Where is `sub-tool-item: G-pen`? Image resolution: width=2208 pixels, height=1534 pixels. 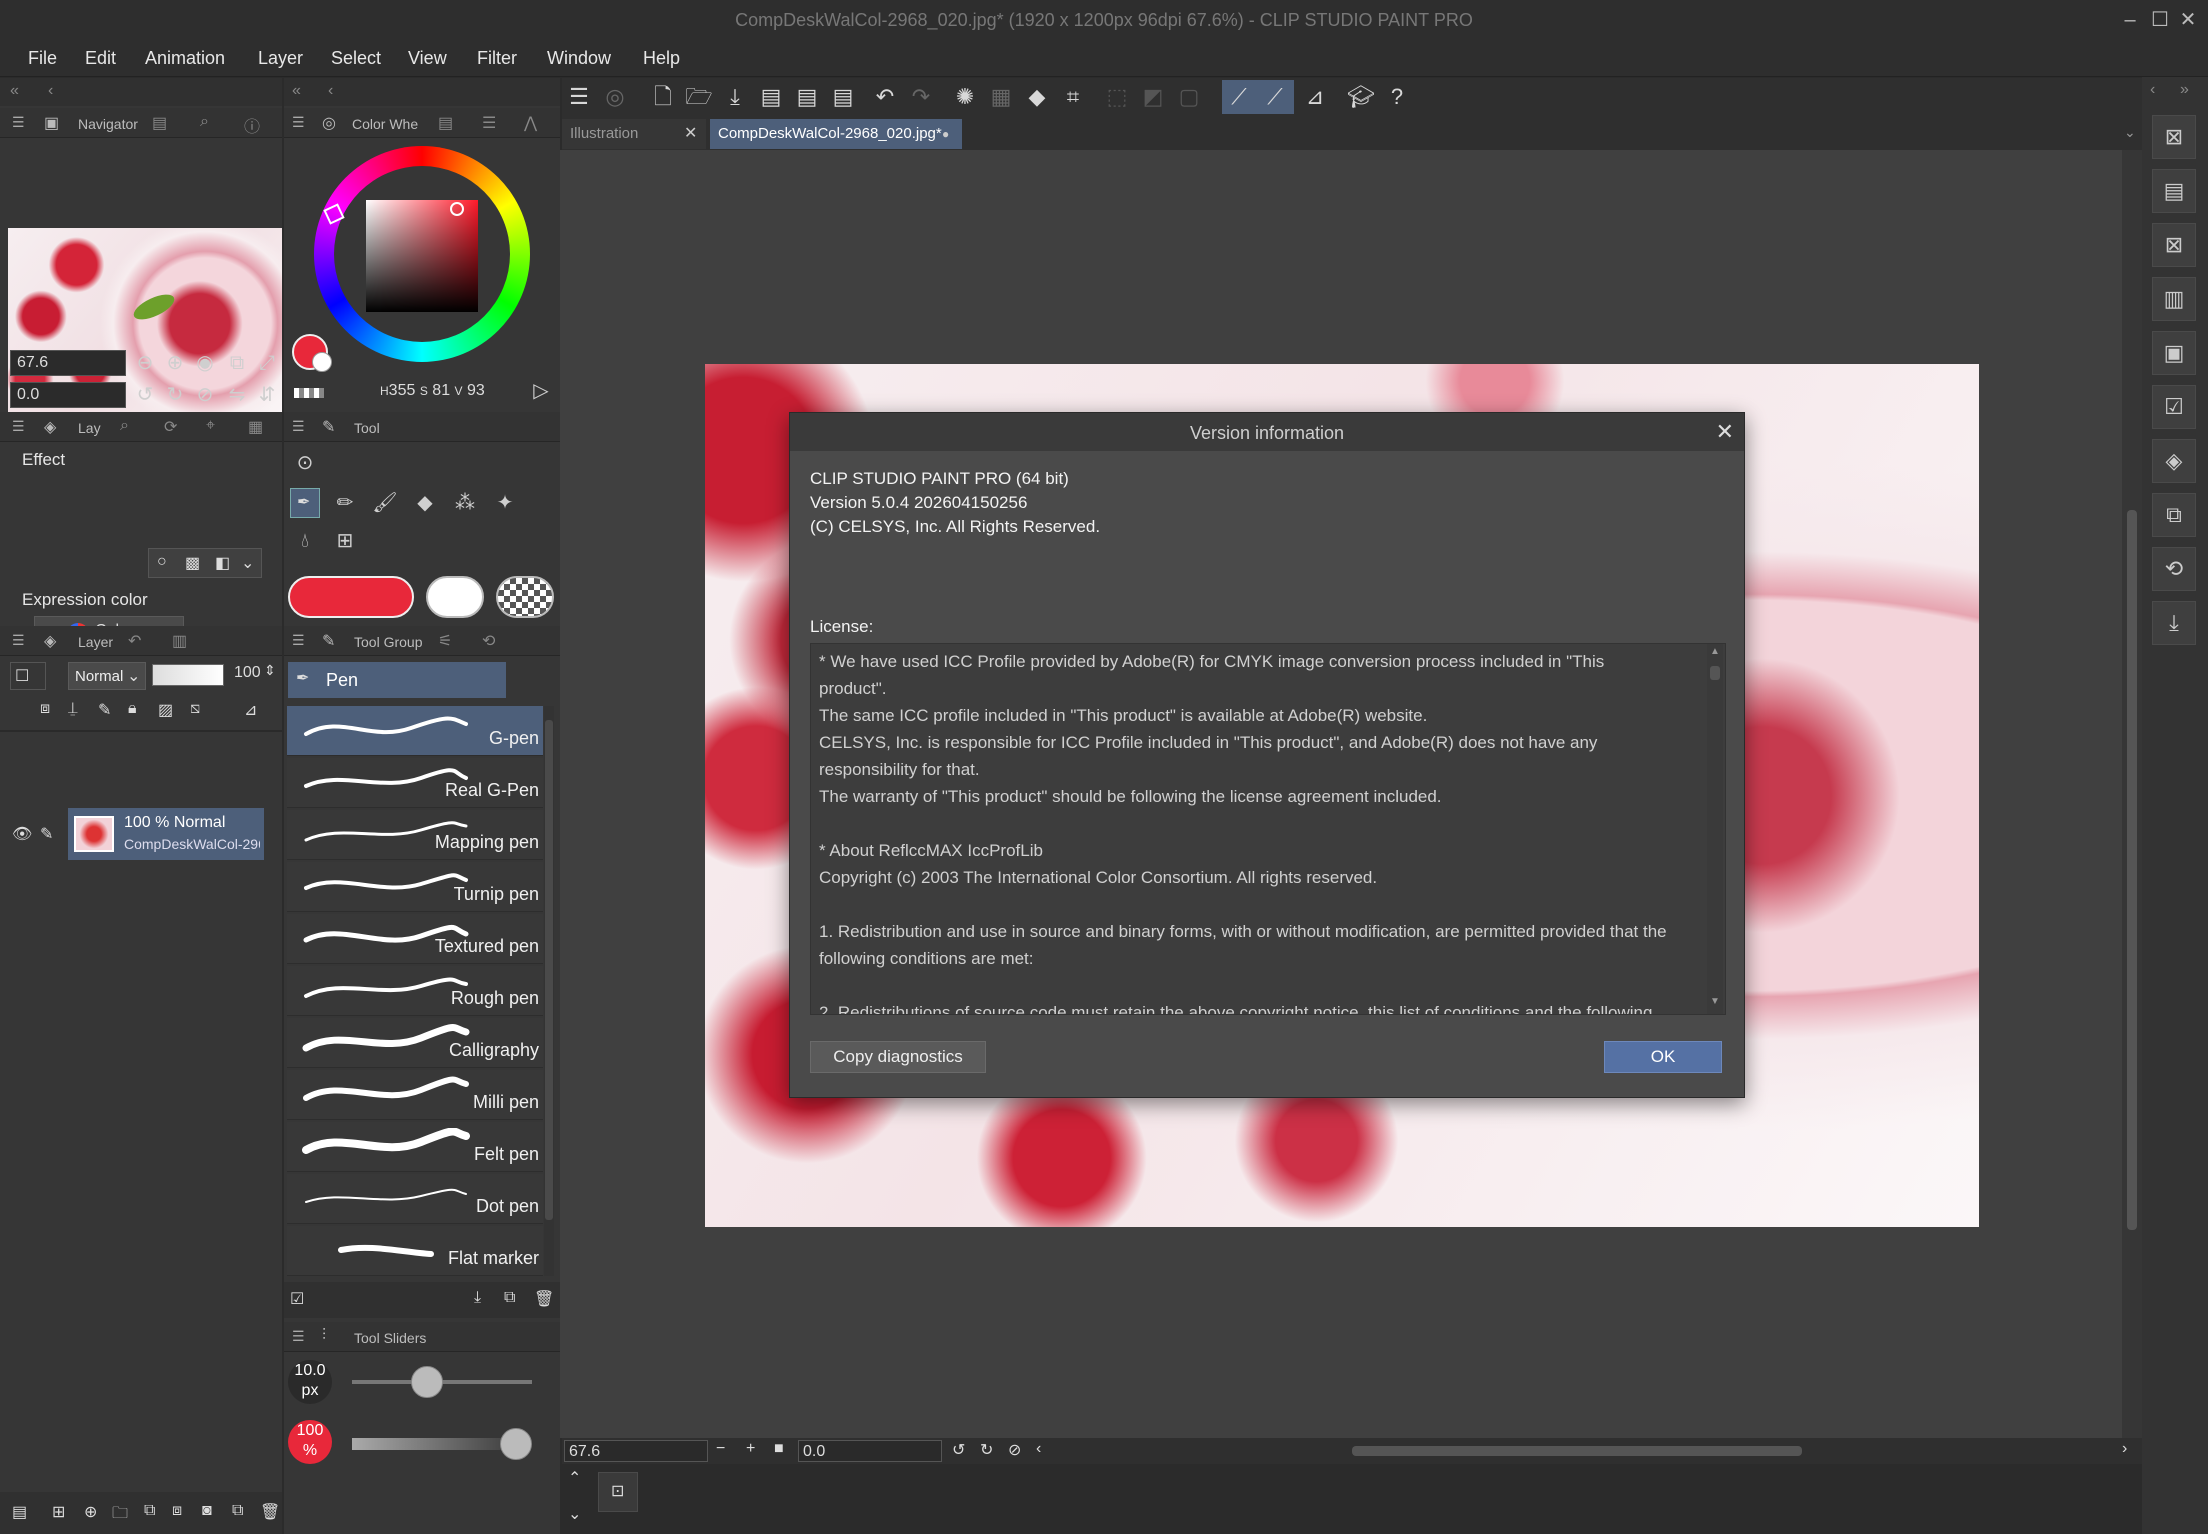 sub-tool-item: G-pen is located at coordinates (415, 731).